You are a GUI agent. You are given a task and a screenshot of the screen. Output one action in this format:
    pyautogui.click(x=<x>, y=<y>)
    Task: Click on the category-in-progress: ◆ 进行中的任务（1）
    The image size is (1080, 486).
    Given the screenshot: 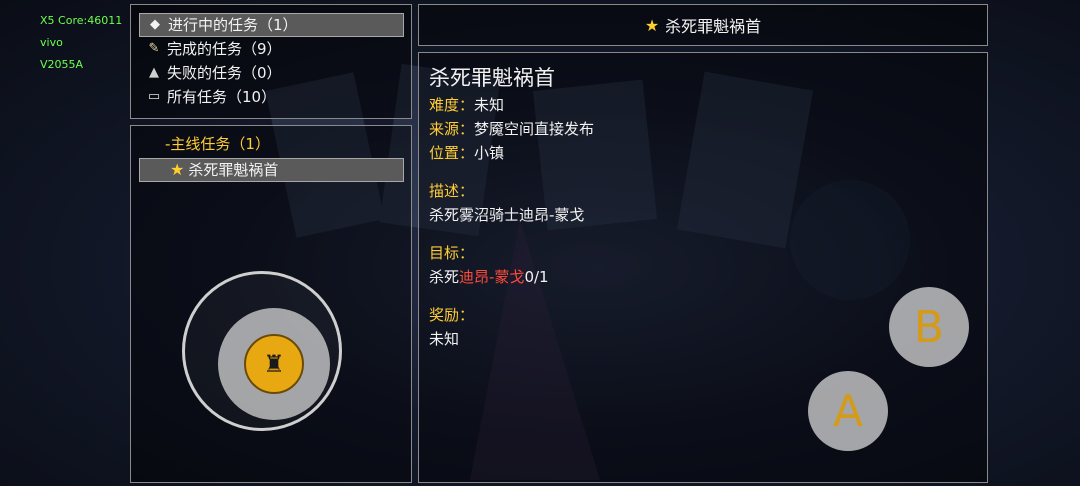 What is the action you would take?
    pyautogui.click(x=271, y=25)
    